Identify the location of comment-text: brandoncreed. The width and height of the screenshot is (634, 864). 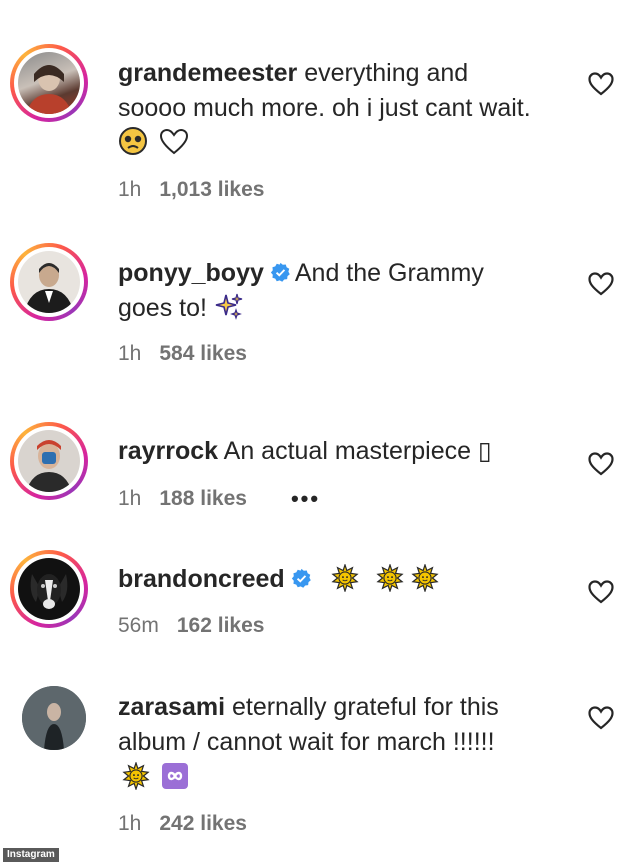
(328, 579).